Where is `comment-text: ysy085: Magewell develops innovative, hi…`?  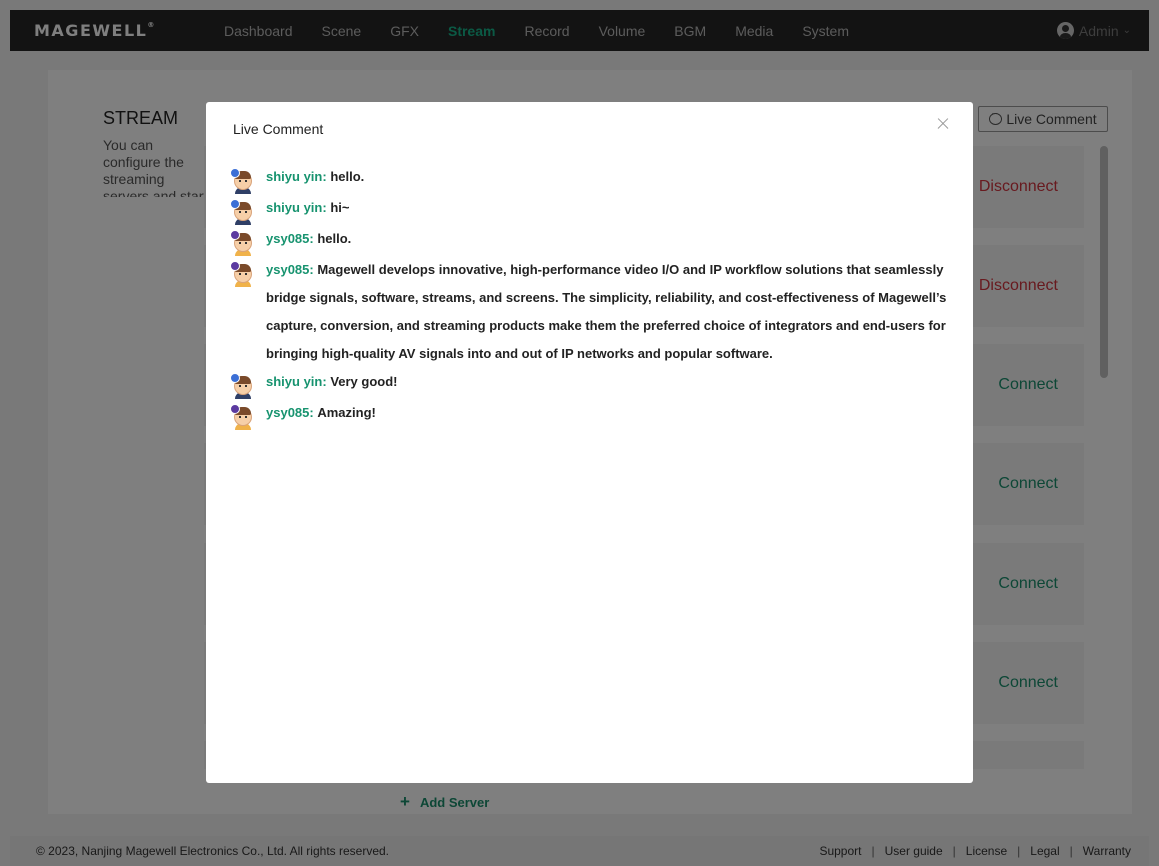 comment-text: ysy085: Magewell develops innovative, hi… is located at coordinates (608, 312).